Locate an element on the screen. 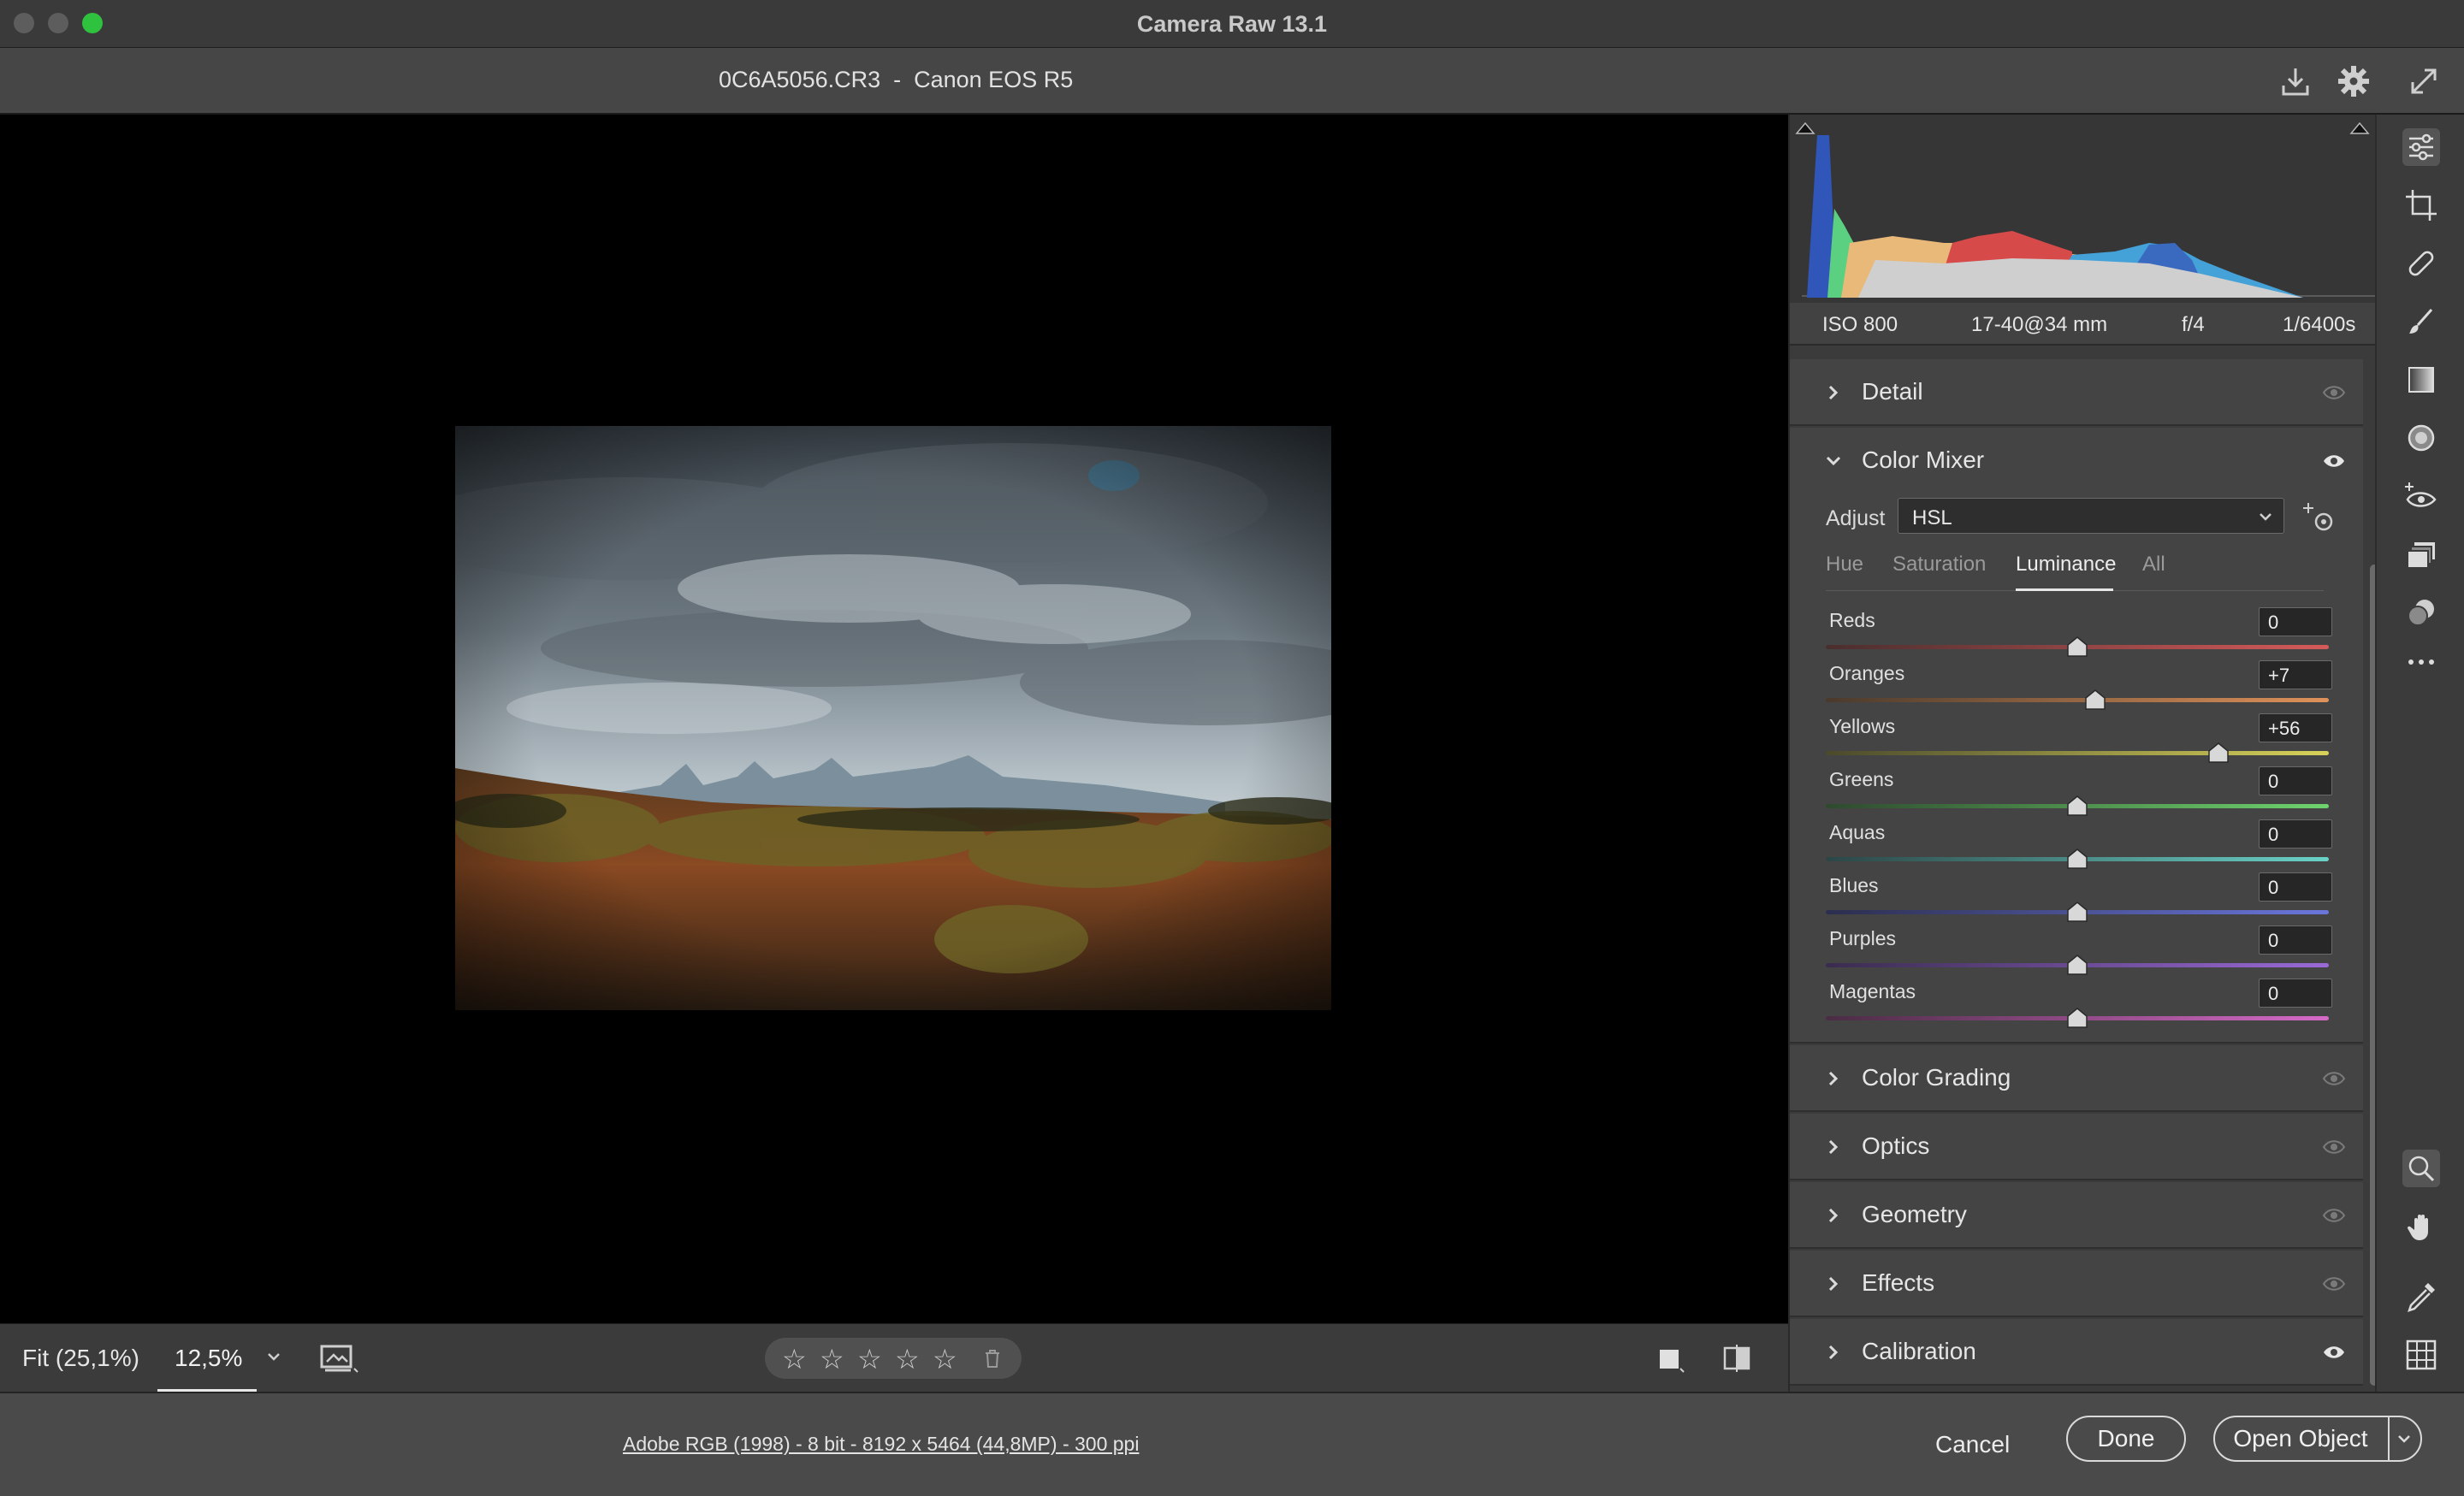  panel-title: Calibration is located at coordinates (1919, 1351).